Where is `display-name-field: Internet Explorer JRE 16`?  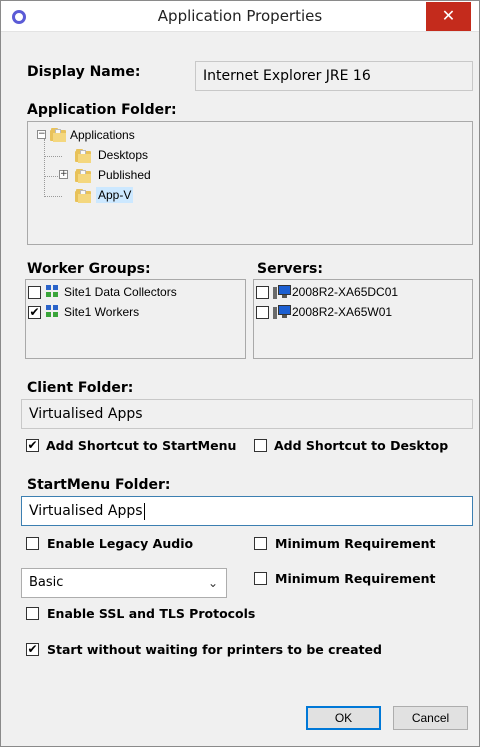 display-name-field: Internet Explorer JRE 16 is located at coordinates (334, 76).